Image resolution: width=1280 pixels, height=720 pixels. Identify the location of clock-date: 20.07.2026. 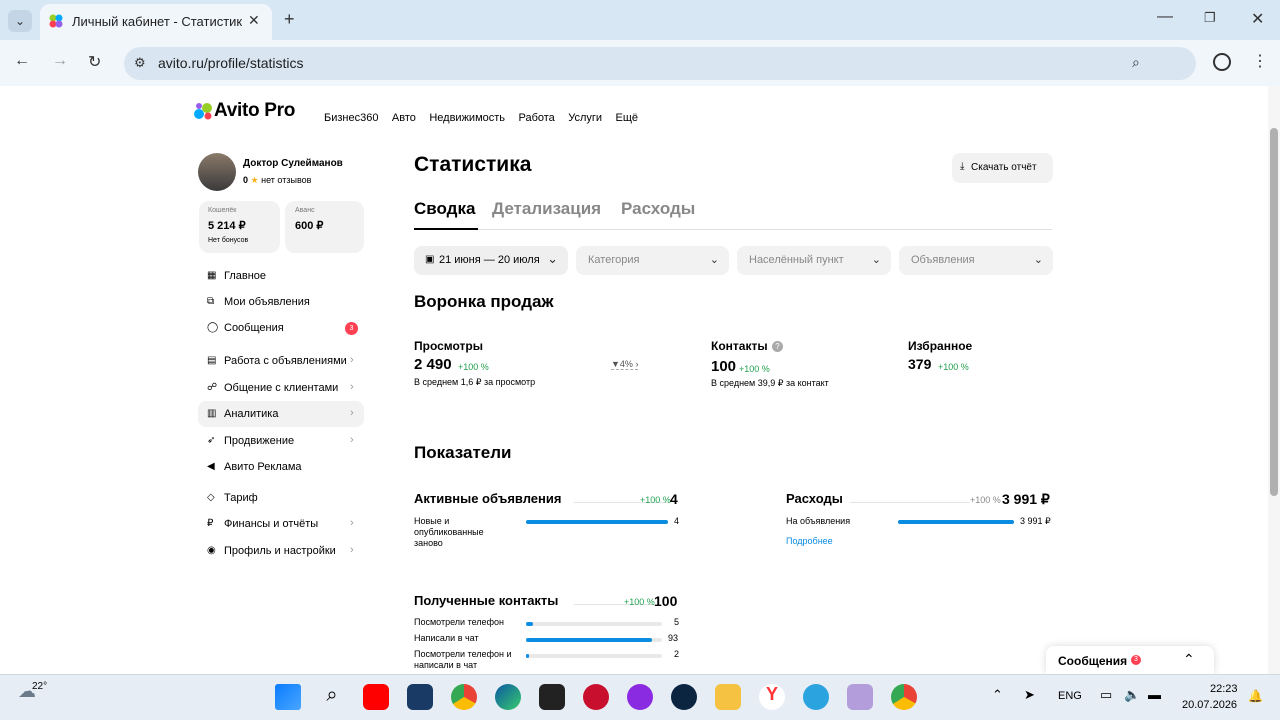
(1209, 705).